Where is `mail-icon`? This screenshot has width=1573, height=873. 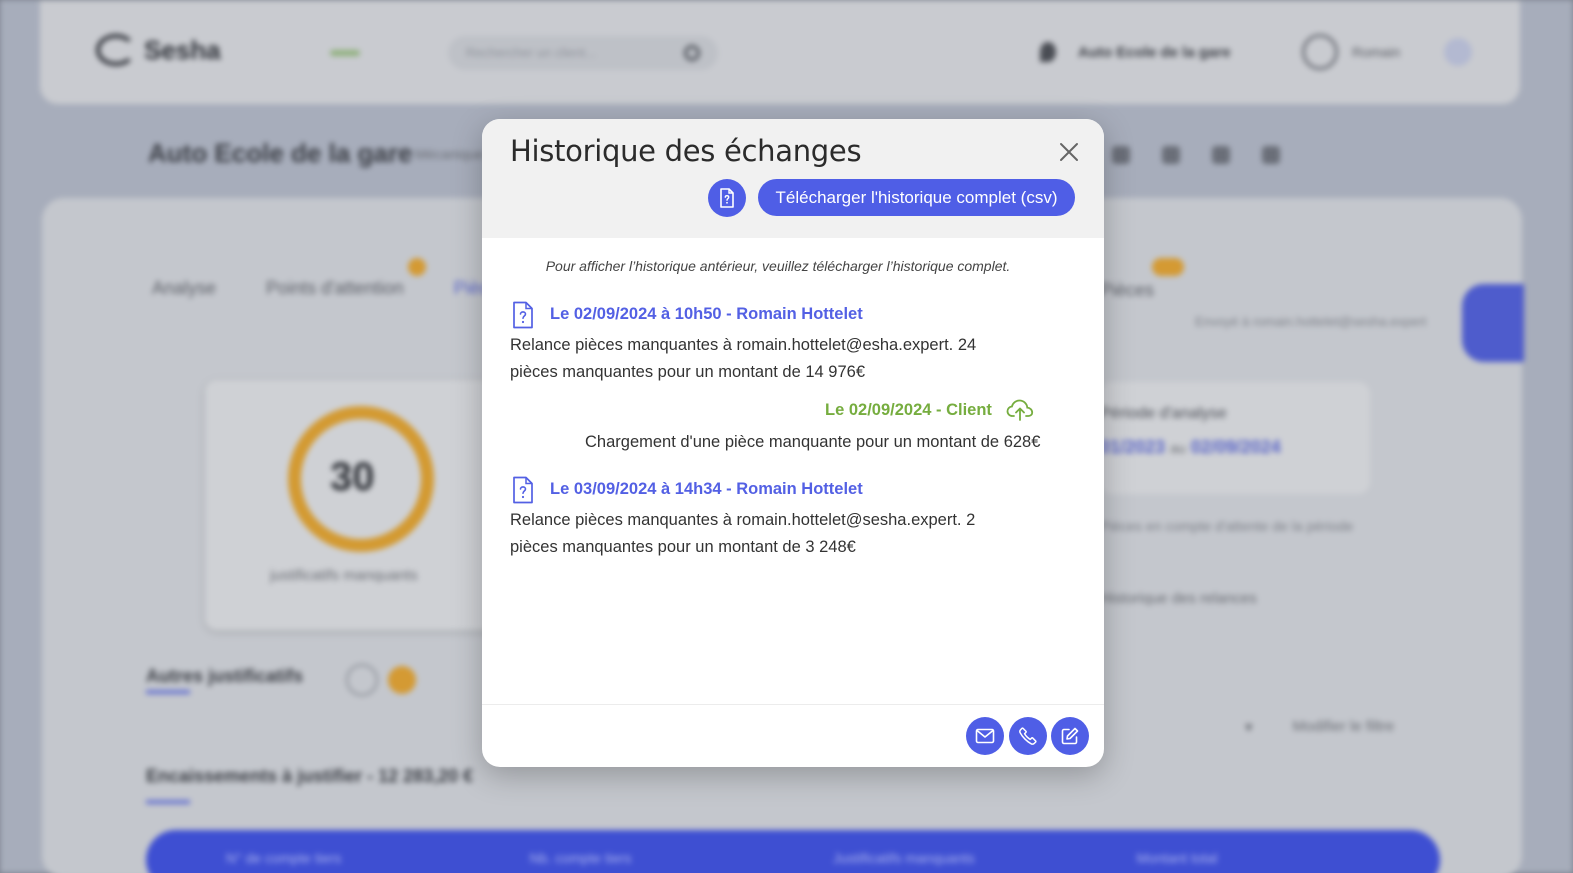 mail-icon is located at coordinates (985, 736).